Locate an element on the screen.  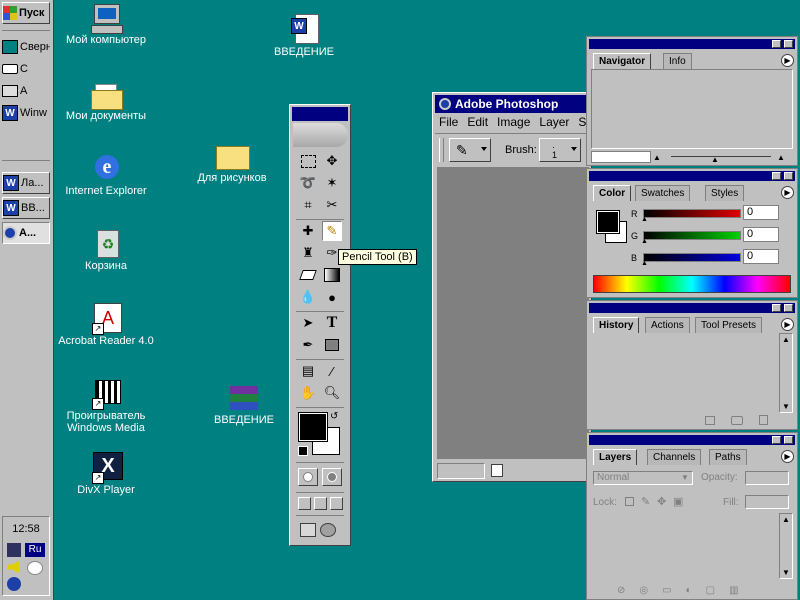
trash-icon: ▥ is located at coordinates (733, 590).